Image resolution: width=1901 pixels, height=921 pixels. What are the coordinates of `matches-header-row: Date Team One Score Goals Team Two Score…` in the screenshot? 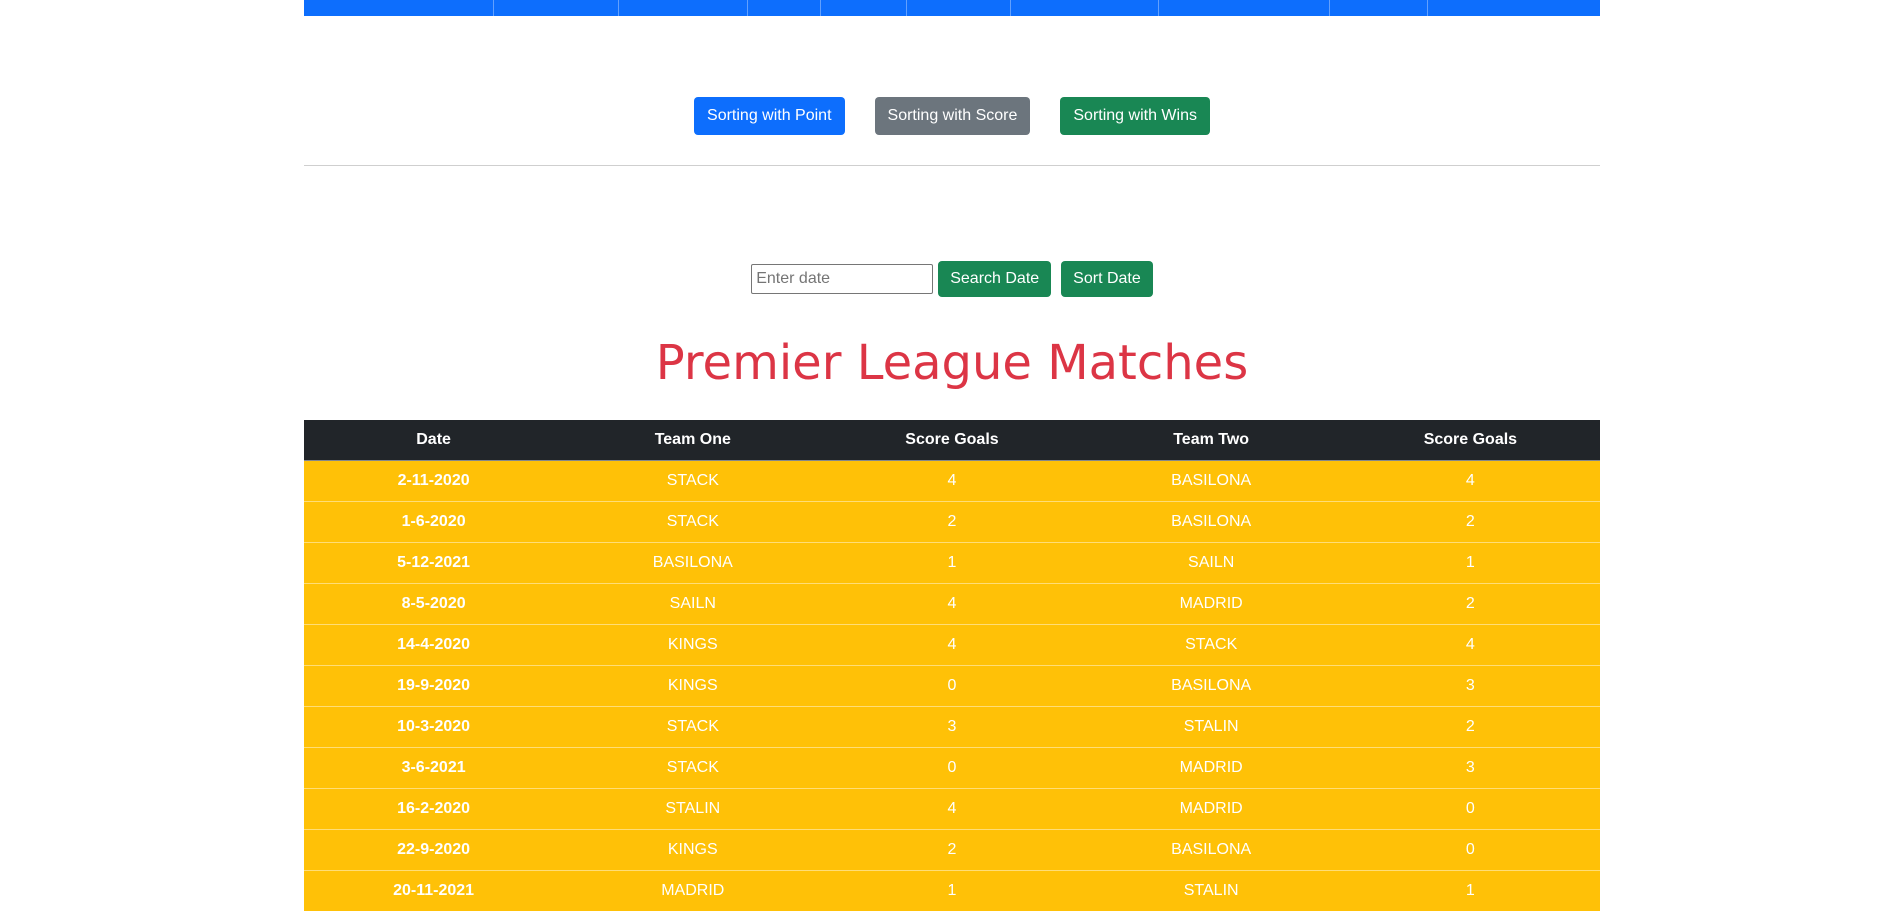 It's located at (952, 440).